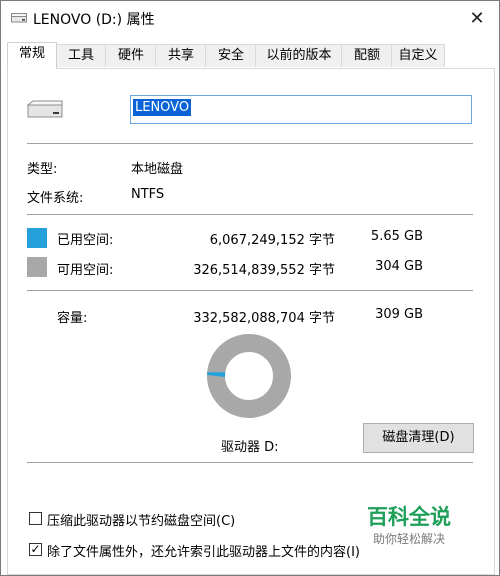 The height and width of the screenshot is (576, 500). I want to click on index-label: 除了文件属性外，还允许索引此驱动器上文件的内容(I), so click(203, 552).